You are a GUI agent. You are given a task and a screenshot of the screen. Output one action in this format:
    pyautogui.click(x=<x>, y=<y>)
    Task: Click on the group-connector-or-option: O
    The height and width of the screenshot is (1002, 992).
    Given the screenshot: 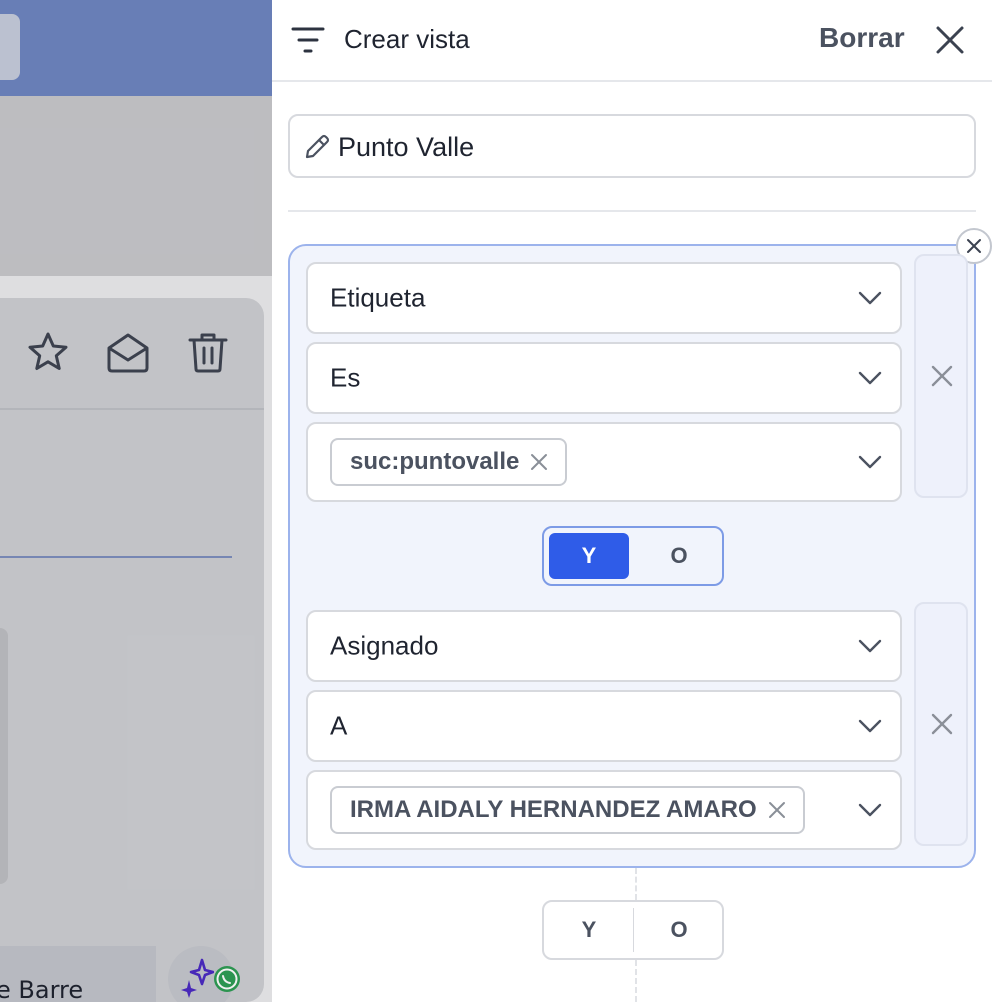 What is the action you would take?
    pyautogui.click(x=679, y=930)
    